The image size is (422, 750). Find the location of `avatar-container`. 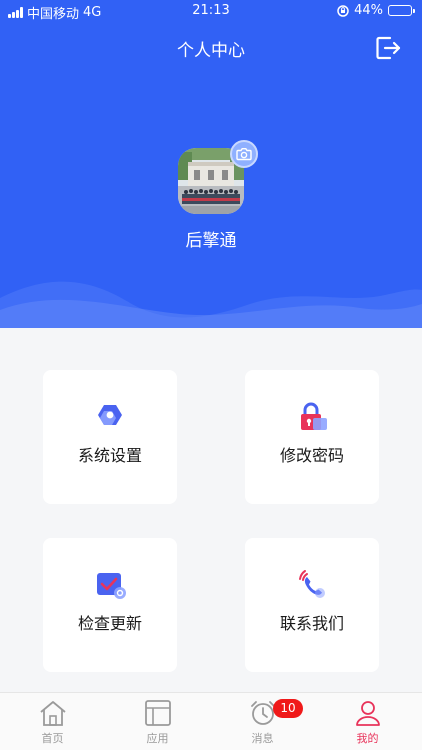

avatar-container is located at coordinates (218, 177).